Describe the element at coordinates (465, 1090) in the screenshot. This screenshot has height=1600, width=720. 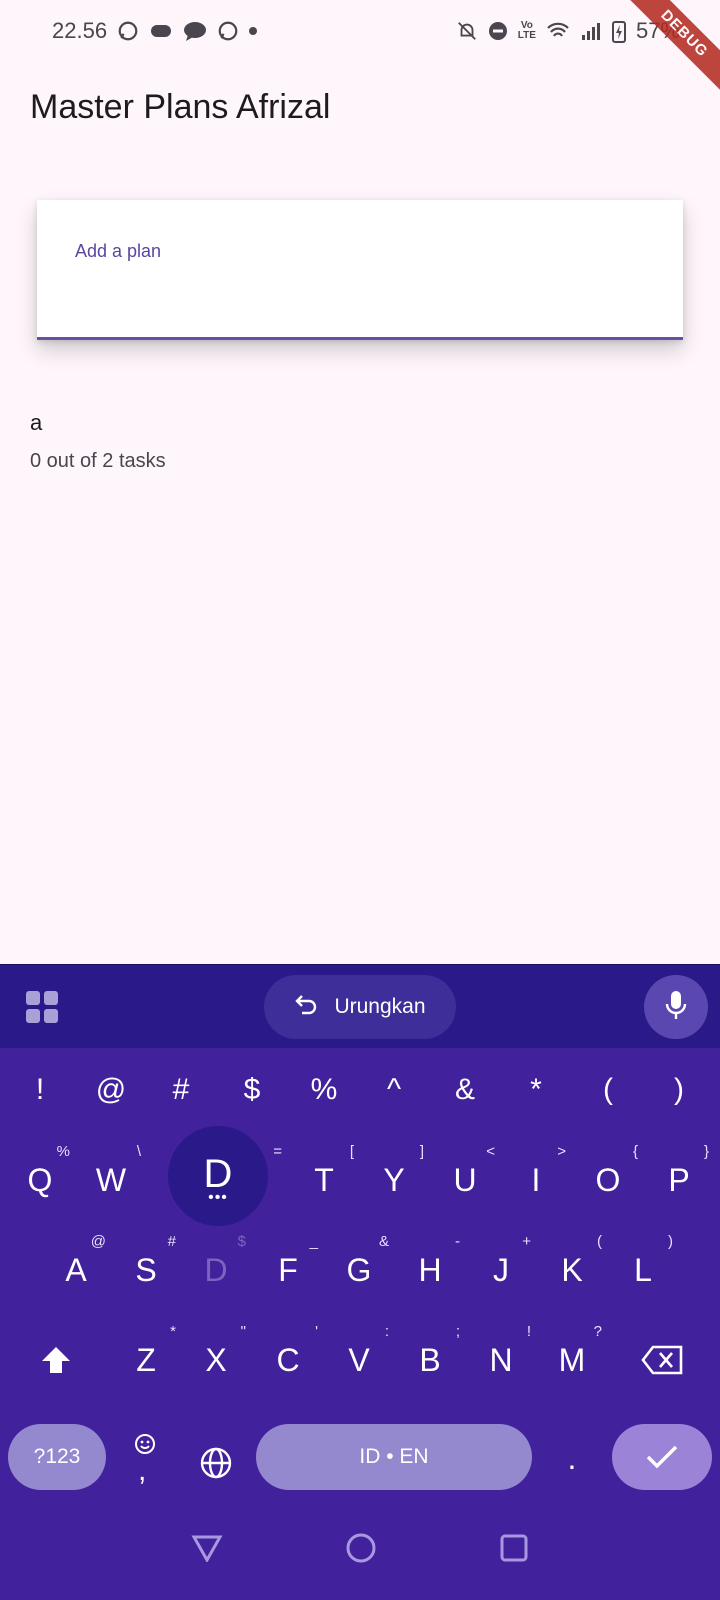
I see `key: &` at that location.